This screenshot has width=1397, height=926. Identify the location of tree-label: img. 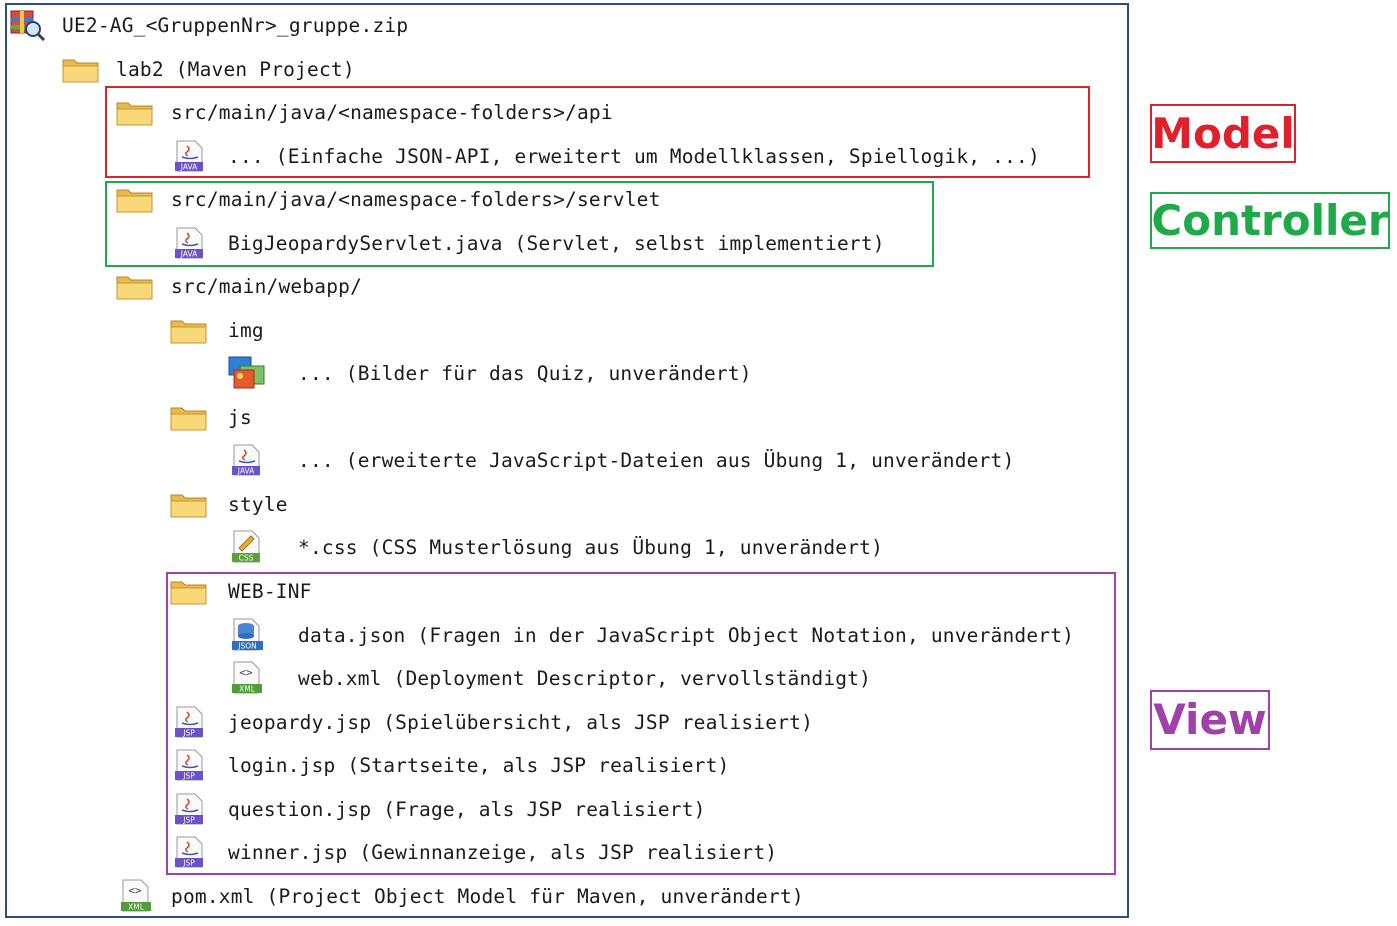
(246, 330).